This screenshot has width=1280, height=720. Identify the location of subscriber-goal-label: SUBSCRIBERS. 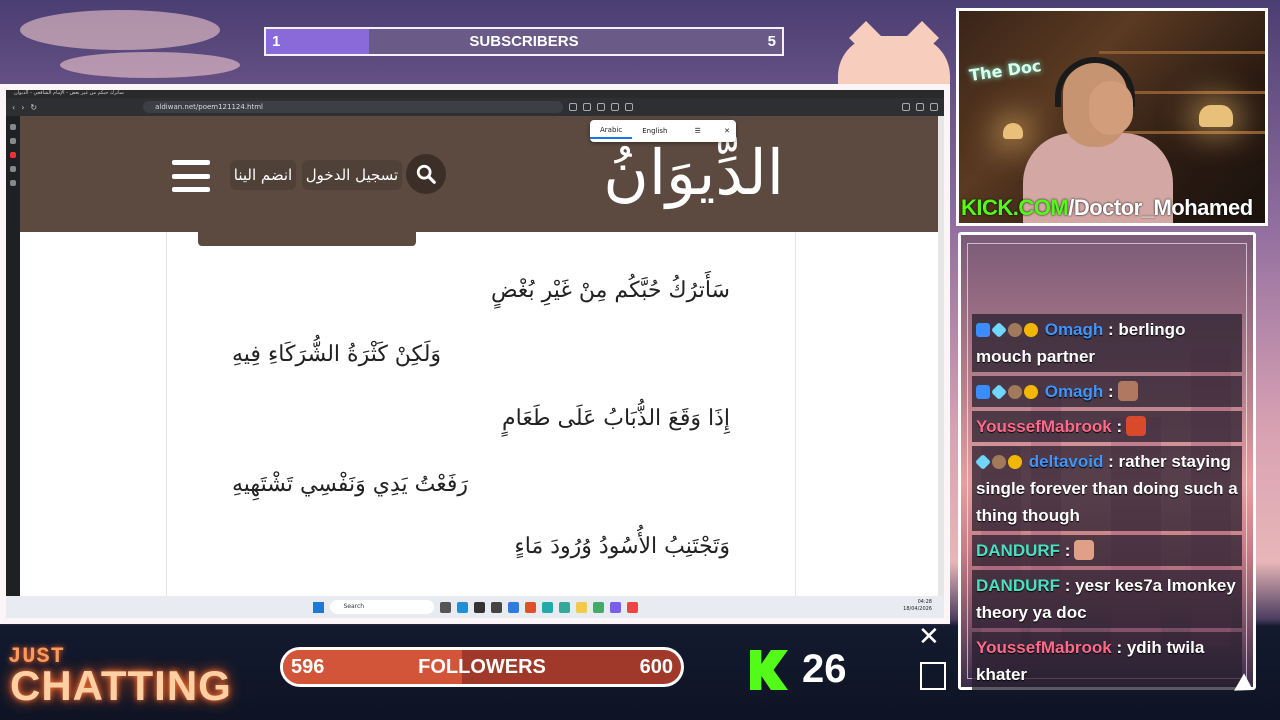
(524, 41).